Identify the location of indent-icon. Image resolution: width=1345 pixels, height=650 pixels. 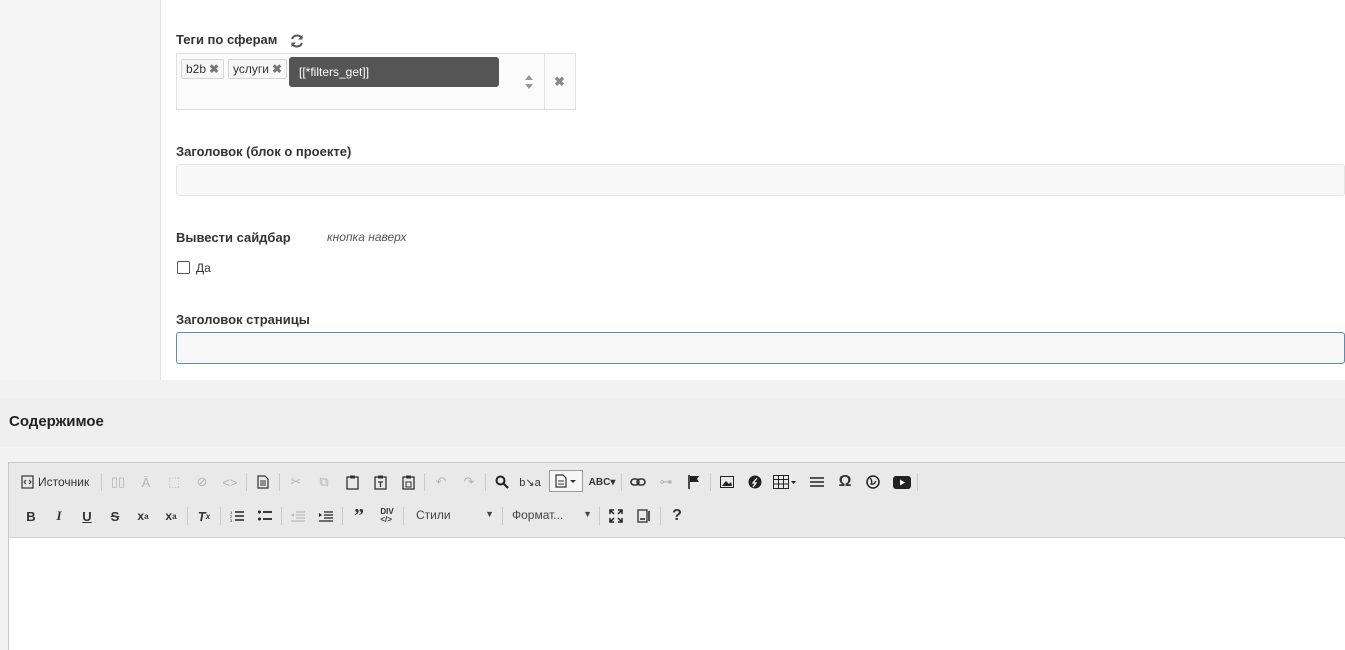
(326, 516).